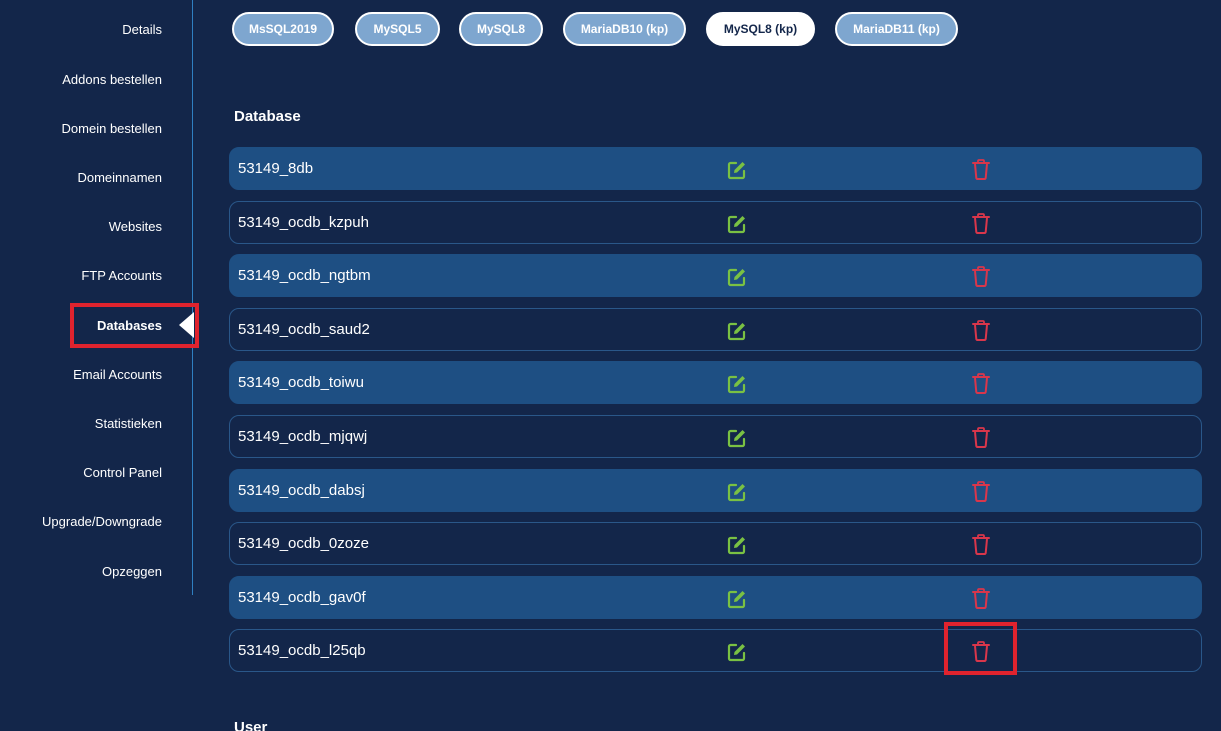 This screenshot has width=1221, height=731. I want to click on tab-mysql8-kp: MySQL8 (kp), so click(760, 29).